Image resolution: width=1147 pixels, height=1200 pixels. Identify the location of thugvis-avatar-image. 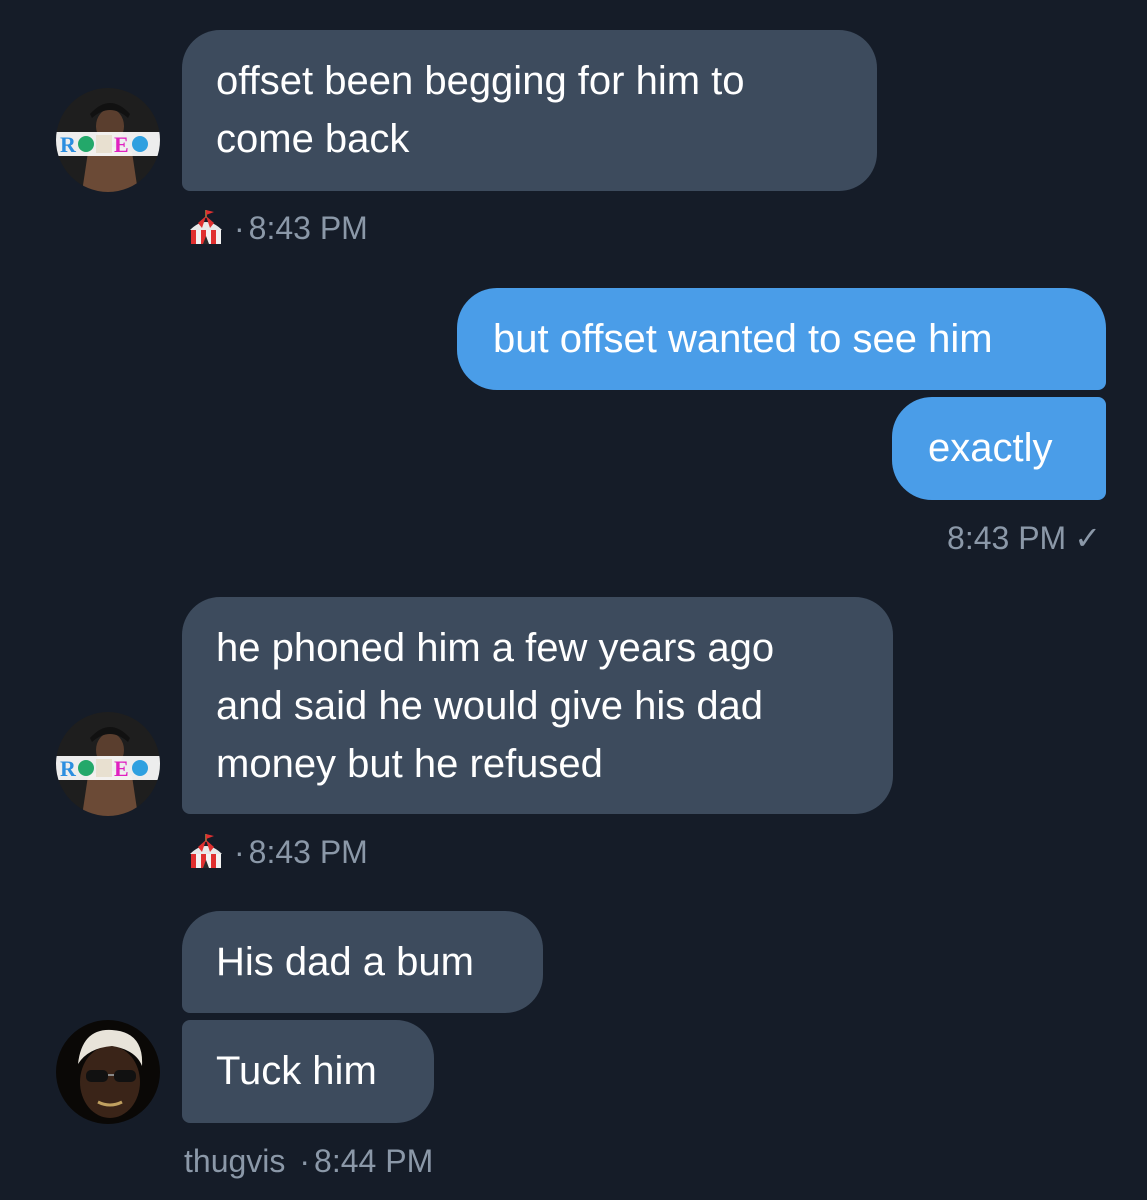
(108, 1072).